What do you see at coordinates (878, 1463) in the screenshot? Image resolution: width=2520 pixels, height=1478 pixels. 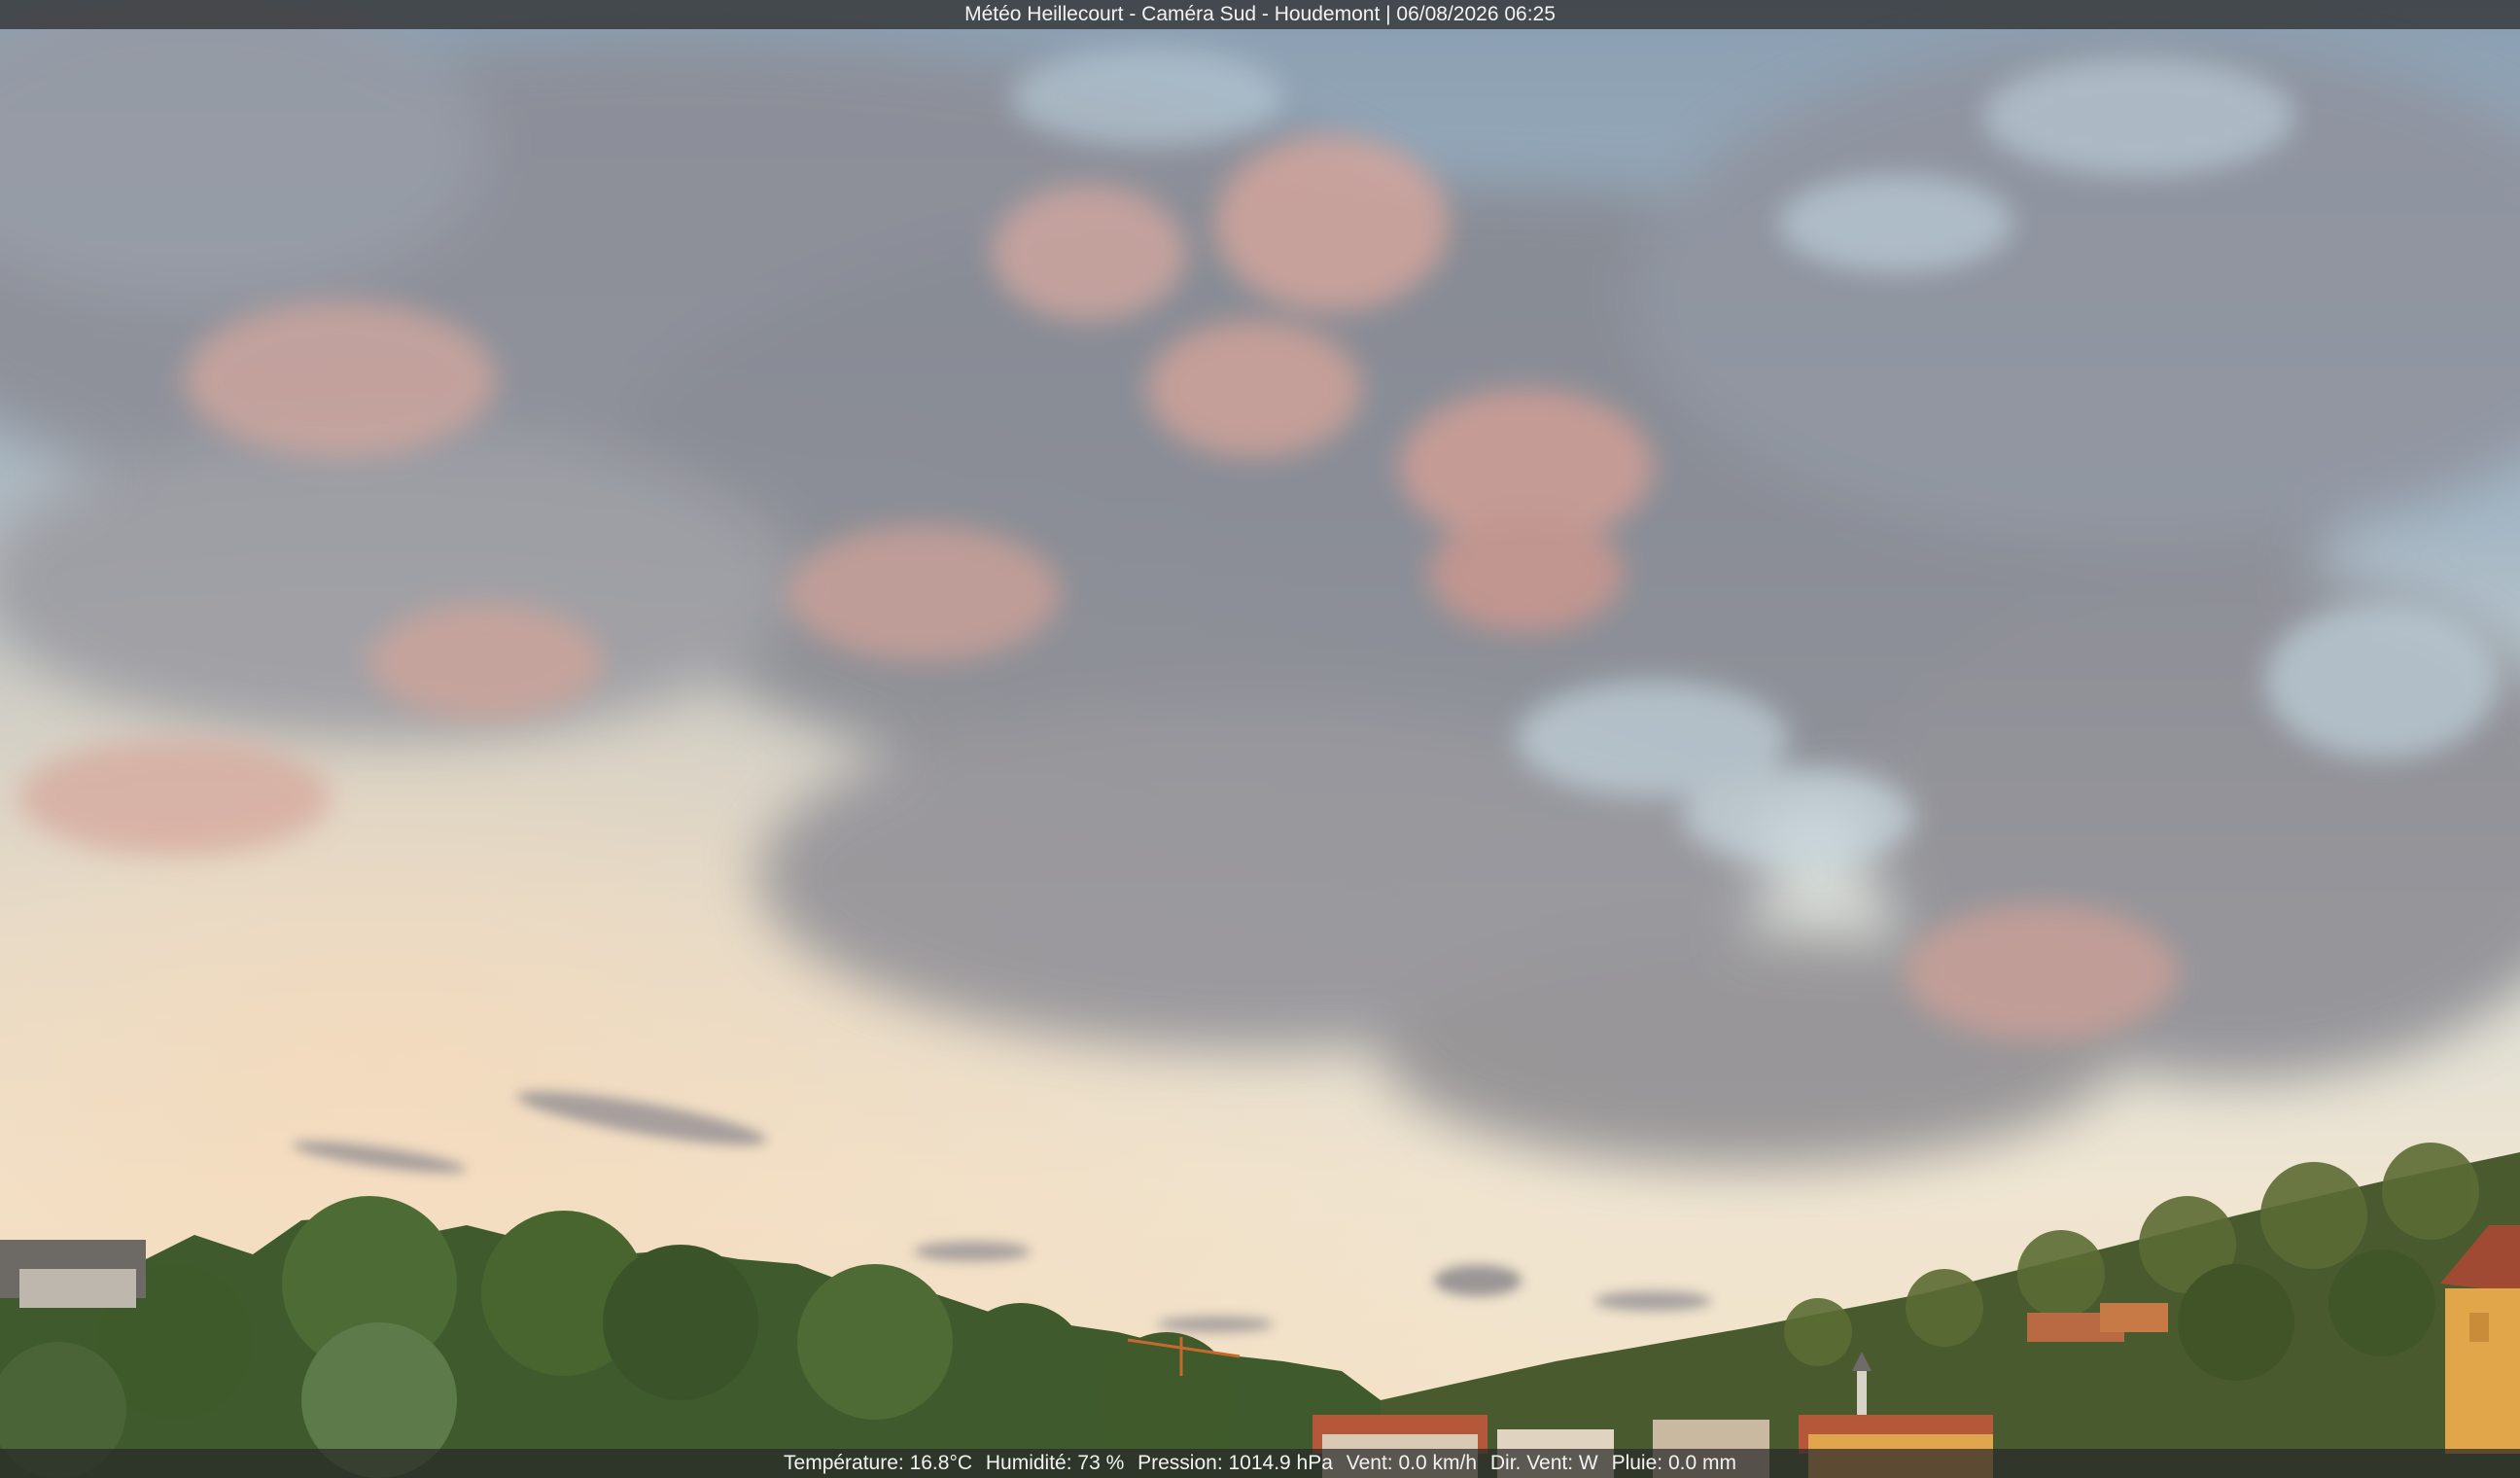 I see `temperature-reading: Température: 16.8°C` at bounding box center [878, 1463].